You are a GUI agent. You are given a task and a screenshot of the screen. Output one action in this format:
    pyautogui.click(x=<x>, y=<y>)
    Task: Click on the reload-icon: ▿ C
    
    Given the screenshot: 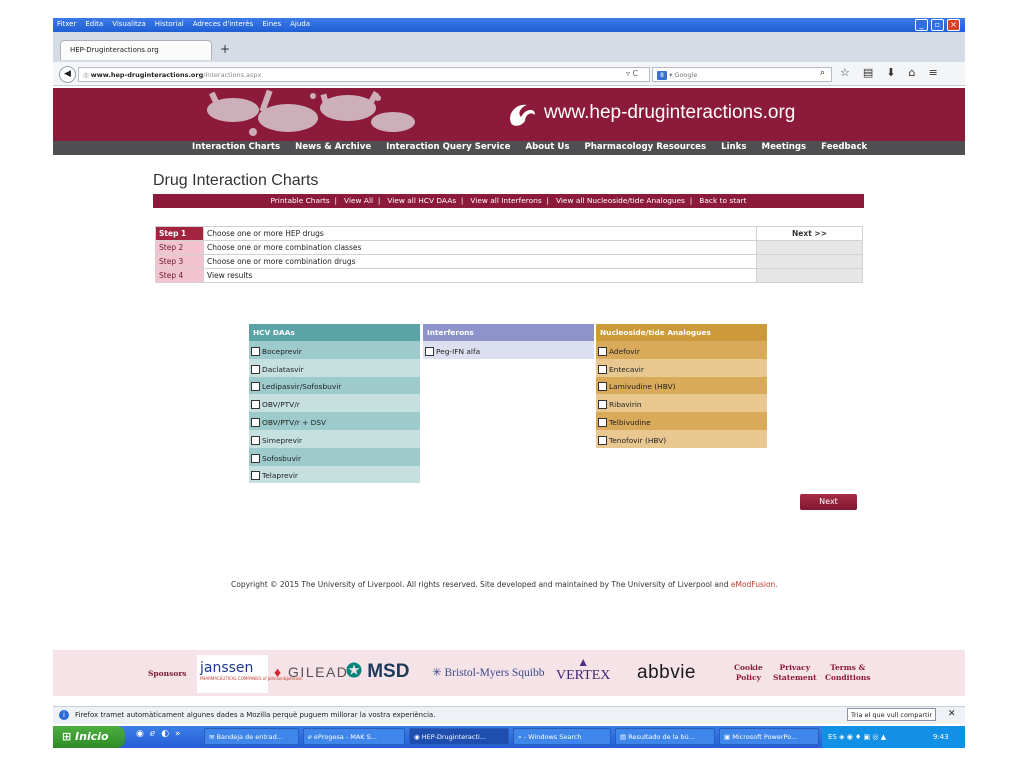 What is the action you would take?
    pyautogui.click(x=632, y=73)
    